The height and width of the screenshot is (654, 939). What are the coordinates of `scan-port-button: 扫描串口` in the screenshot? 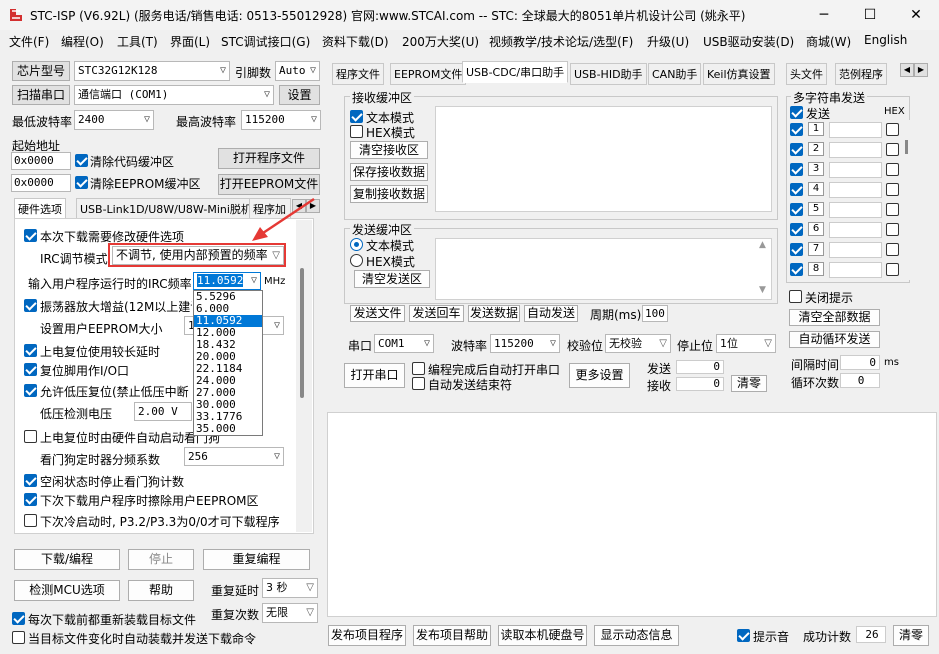 It's located at (41, 95).